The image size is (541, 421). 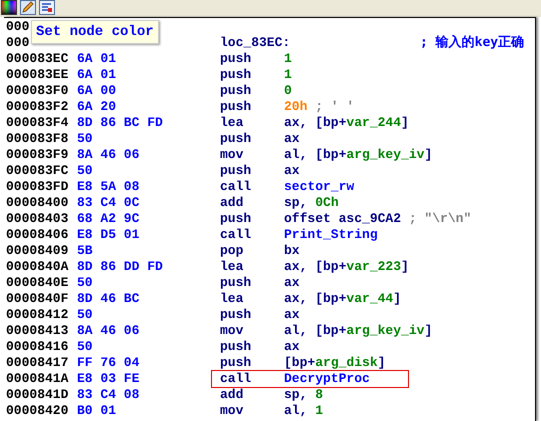 I want to click on address-text: 00008409, so click(x=37, y=250).